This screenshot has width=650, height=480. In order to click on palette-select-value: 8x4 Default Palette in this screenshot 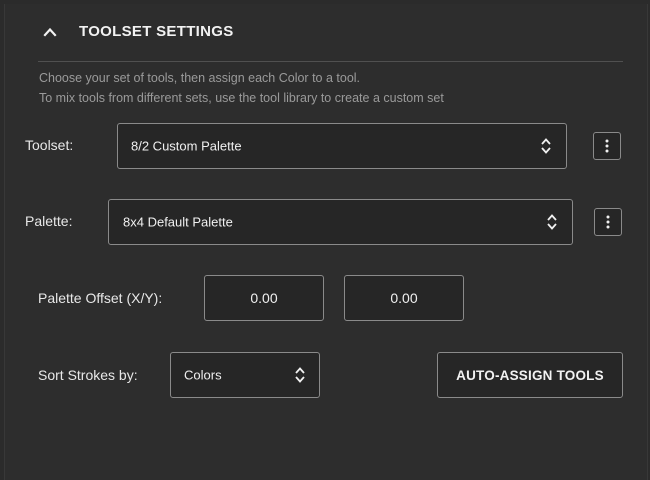, I will do `click(178, 222)`.